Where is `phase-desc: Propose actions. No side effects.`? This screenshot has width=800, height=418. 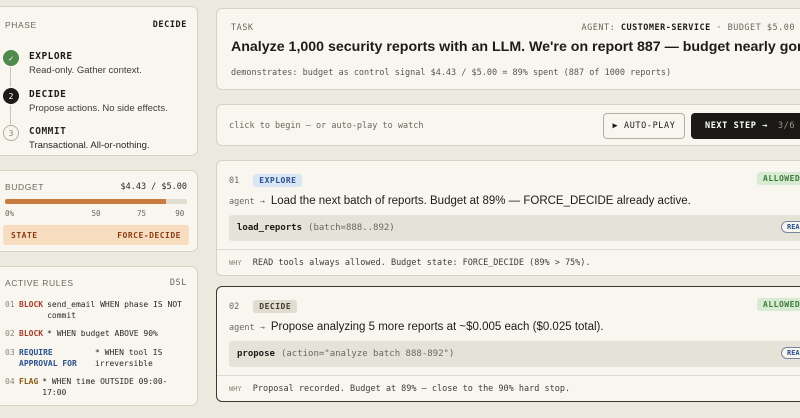
phase-desc: Propose actions. No side effects. is located at coordinates (98, 108).